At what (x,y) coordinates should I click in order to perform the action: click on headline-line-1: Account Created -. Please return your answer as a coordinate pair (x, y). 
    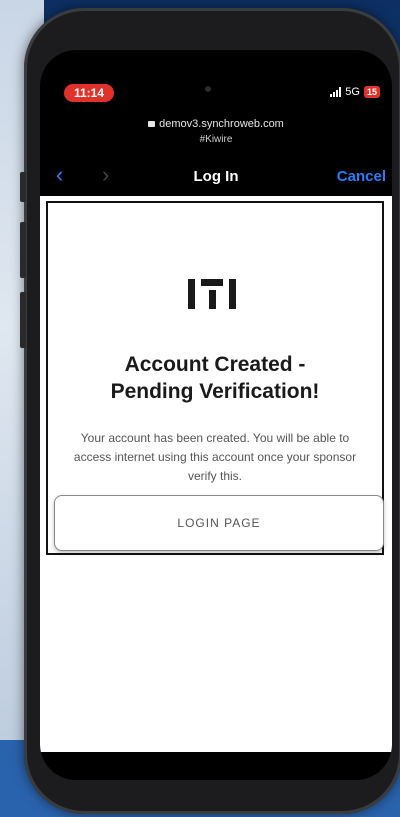
    Looking at the image, I should click on (215, 364).